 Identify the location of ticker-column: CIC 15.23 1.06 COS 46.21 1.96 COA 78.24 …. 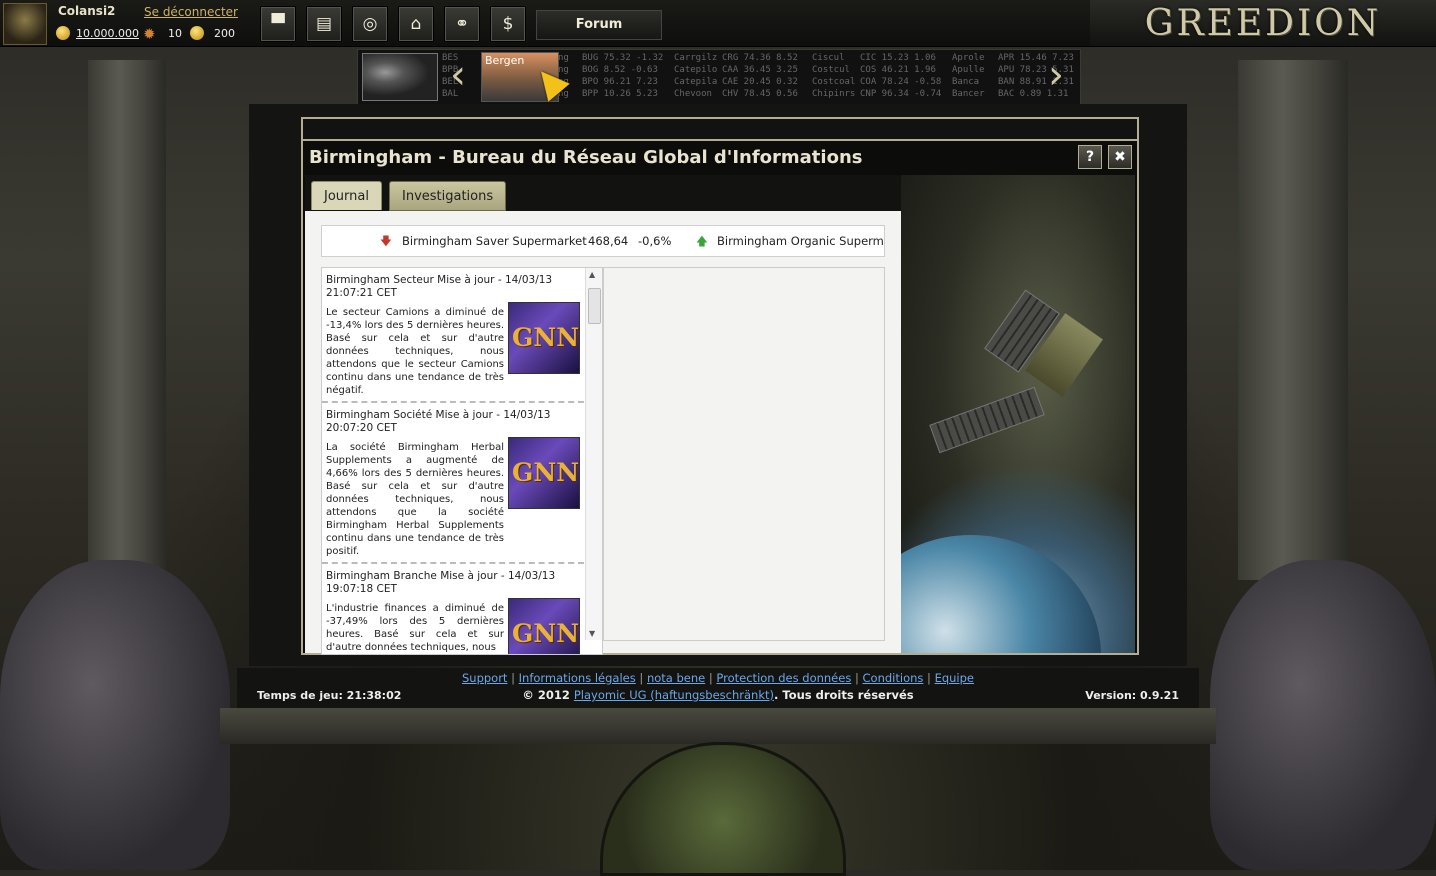
(901, 76).